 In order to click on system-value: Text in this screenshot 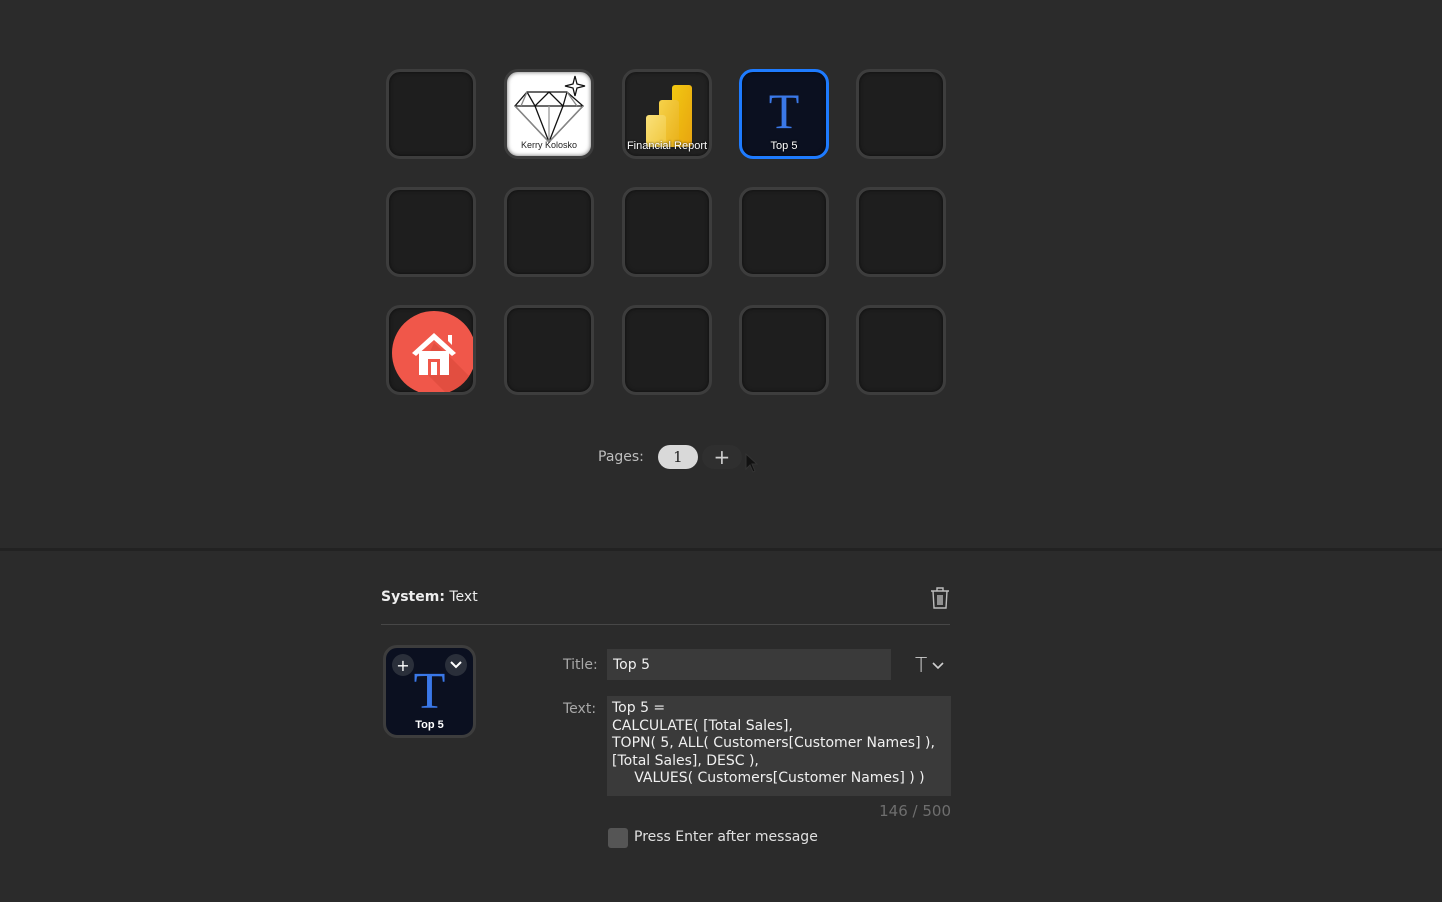, I will do `click(463, 597)`.